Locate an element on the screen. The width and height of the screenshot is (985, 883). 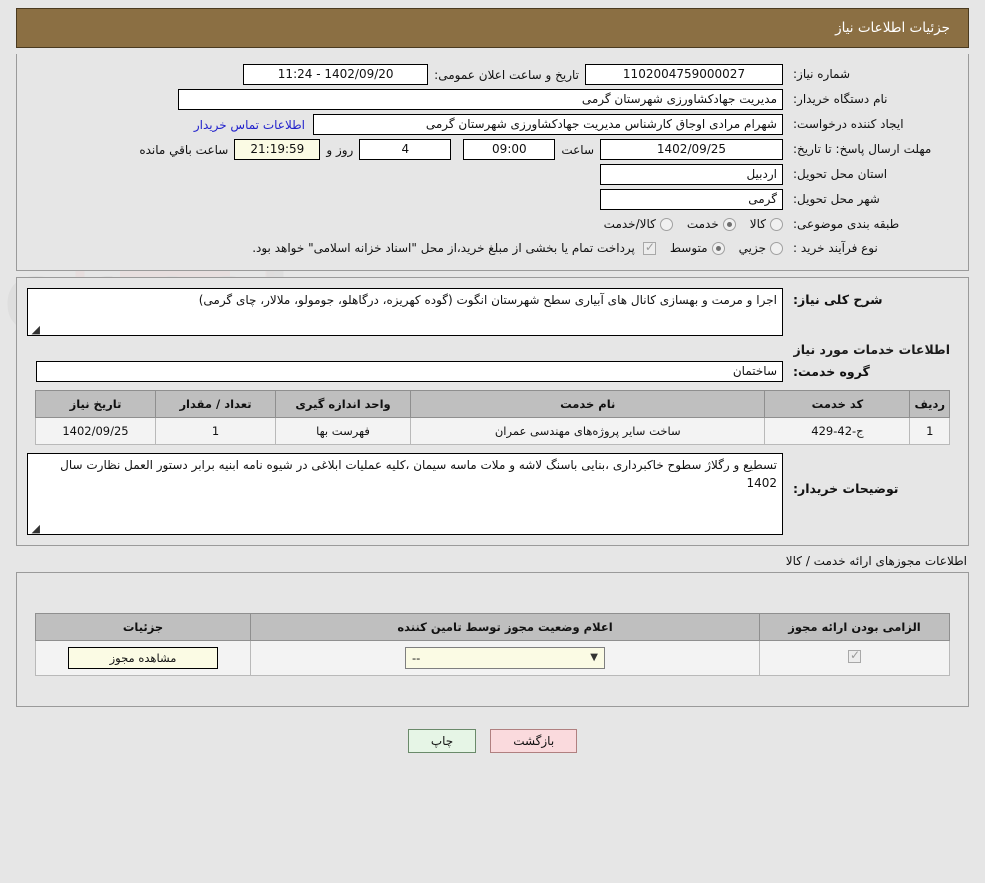
cell-permit-required is located at coordinates (854, 658).